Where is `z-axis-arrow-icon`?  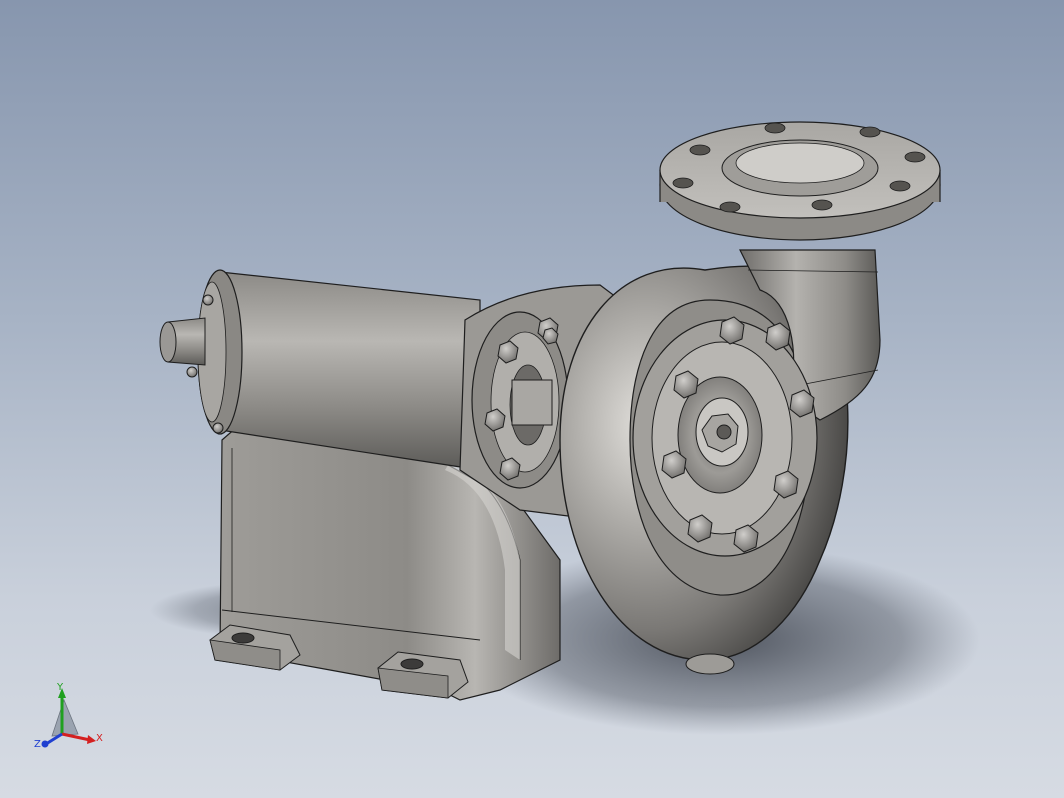
z-axis-arrow-icon is located at coordinates (45, 744).